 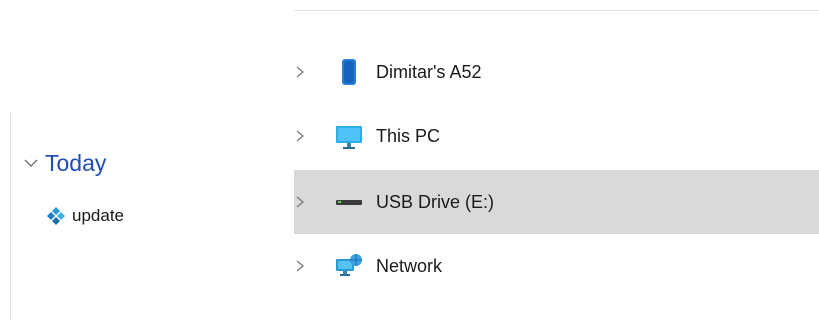 What do you see at coordinates (349, 136) in the screenshot?
I see `monitor-icon` at bounding box center [349, 136].